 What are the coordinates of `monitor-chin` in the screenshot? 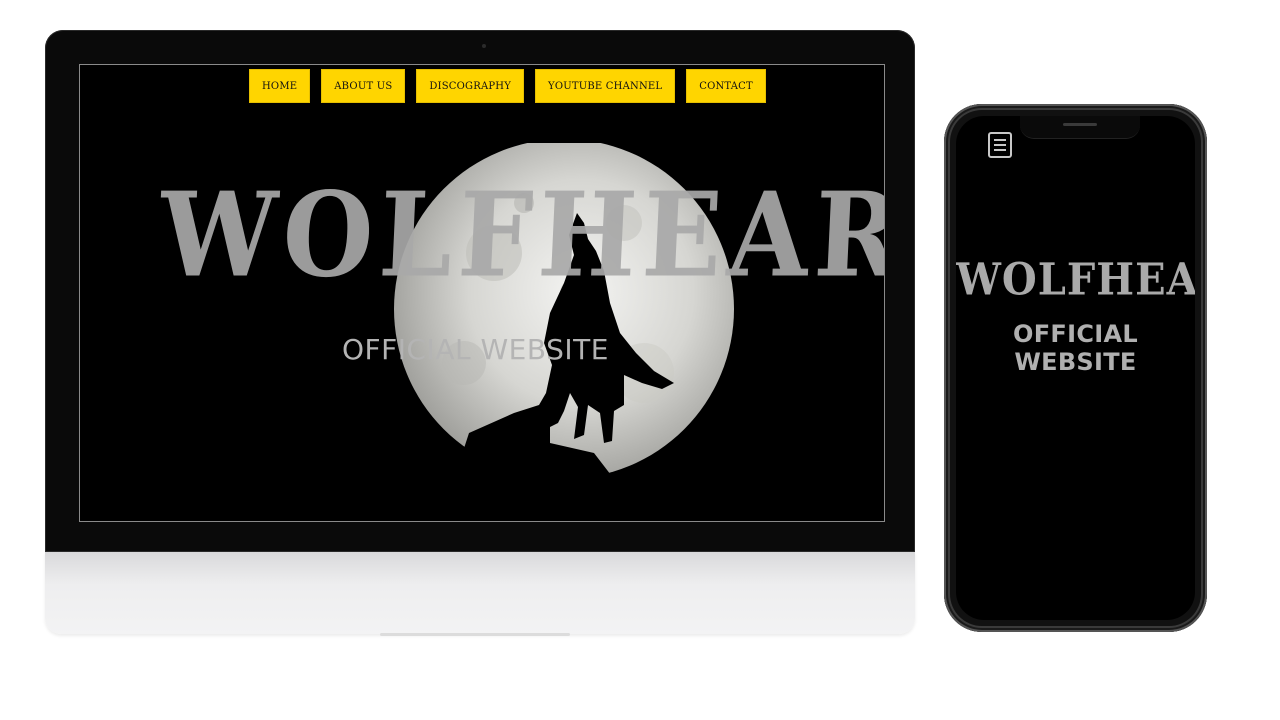 It's located at (480, 593).